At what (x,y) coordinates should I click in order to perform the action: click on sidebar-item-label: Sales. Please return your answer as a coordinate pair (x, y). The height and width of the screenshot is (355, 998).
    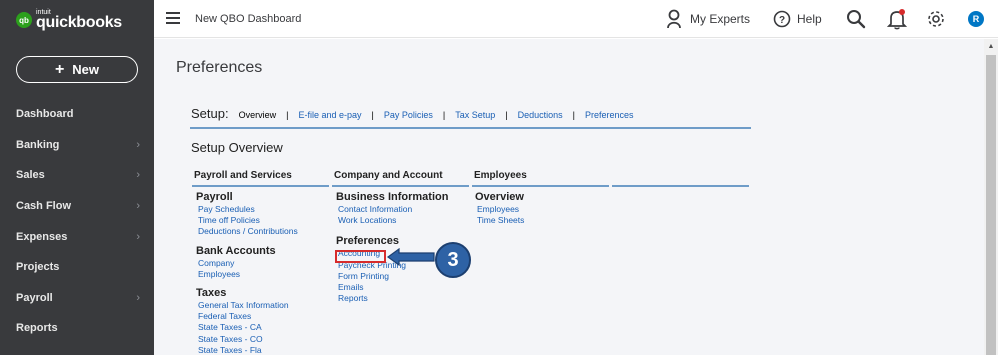
    Looking at the image, I should click on (30, 175).